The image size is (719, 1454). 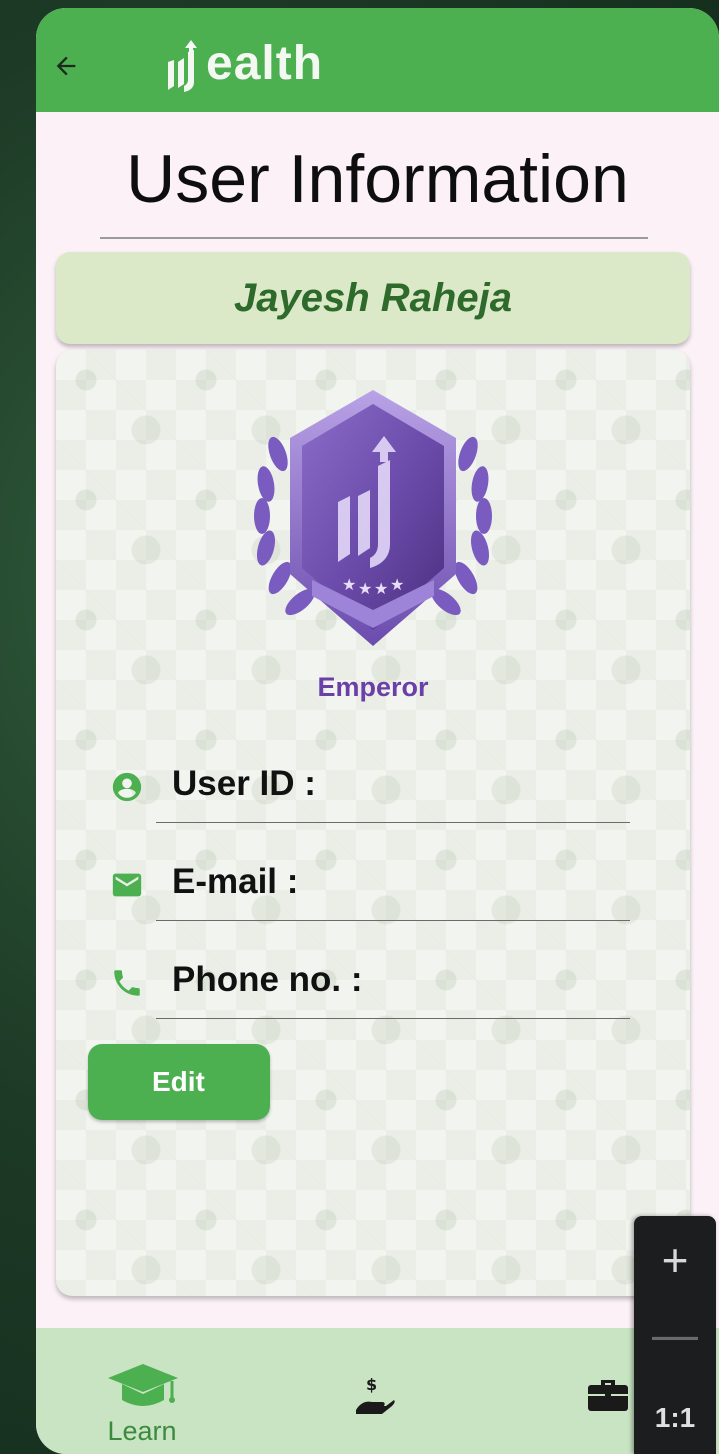 I want to click on emperor-badge-icon: ★ ★ ★ ★, so click(x=373, y=518).